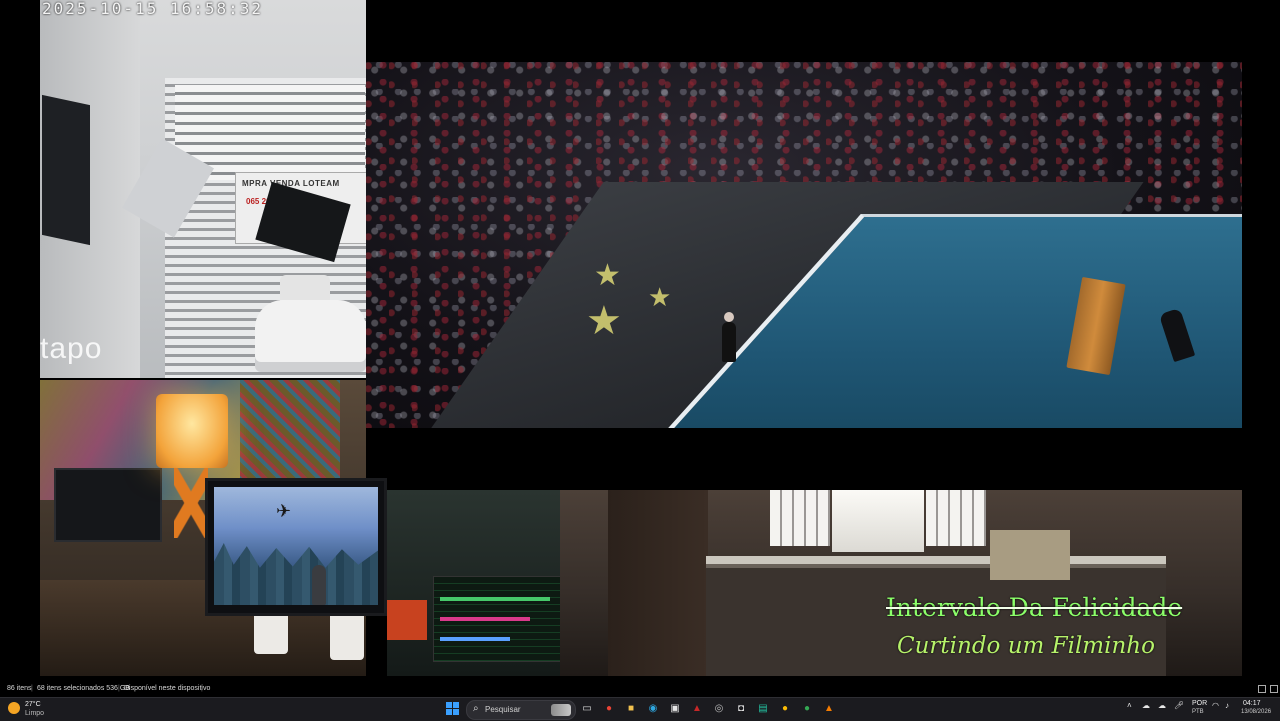 The image size is (1280, 721). I want to click on overlay-subtitle: Curtindo um Filminho, so click(1026, 646).